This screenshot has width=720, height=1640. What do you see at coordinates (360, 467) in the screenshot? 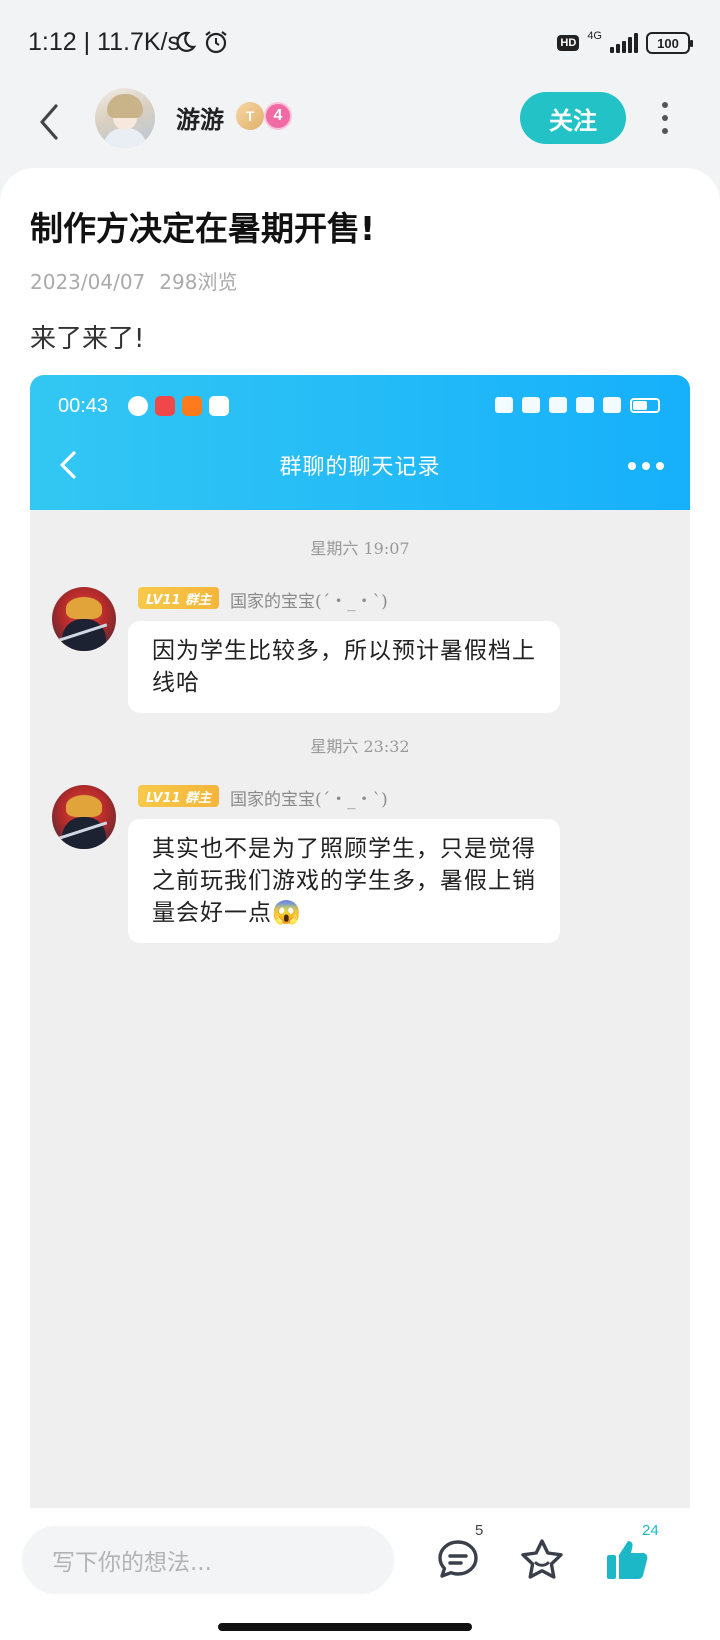
I see `chat-title: 群聊的聊天记录` at bounding box center [360, 467].